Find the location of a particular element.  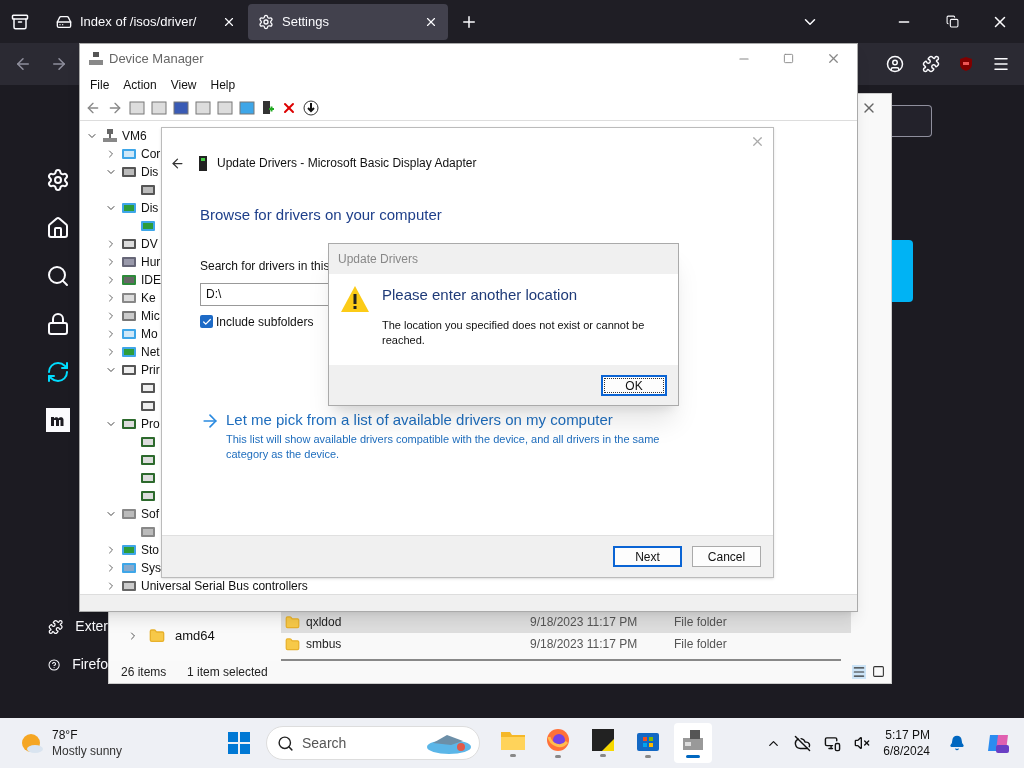

ok-button: OK is located at coordinates (634, 385).